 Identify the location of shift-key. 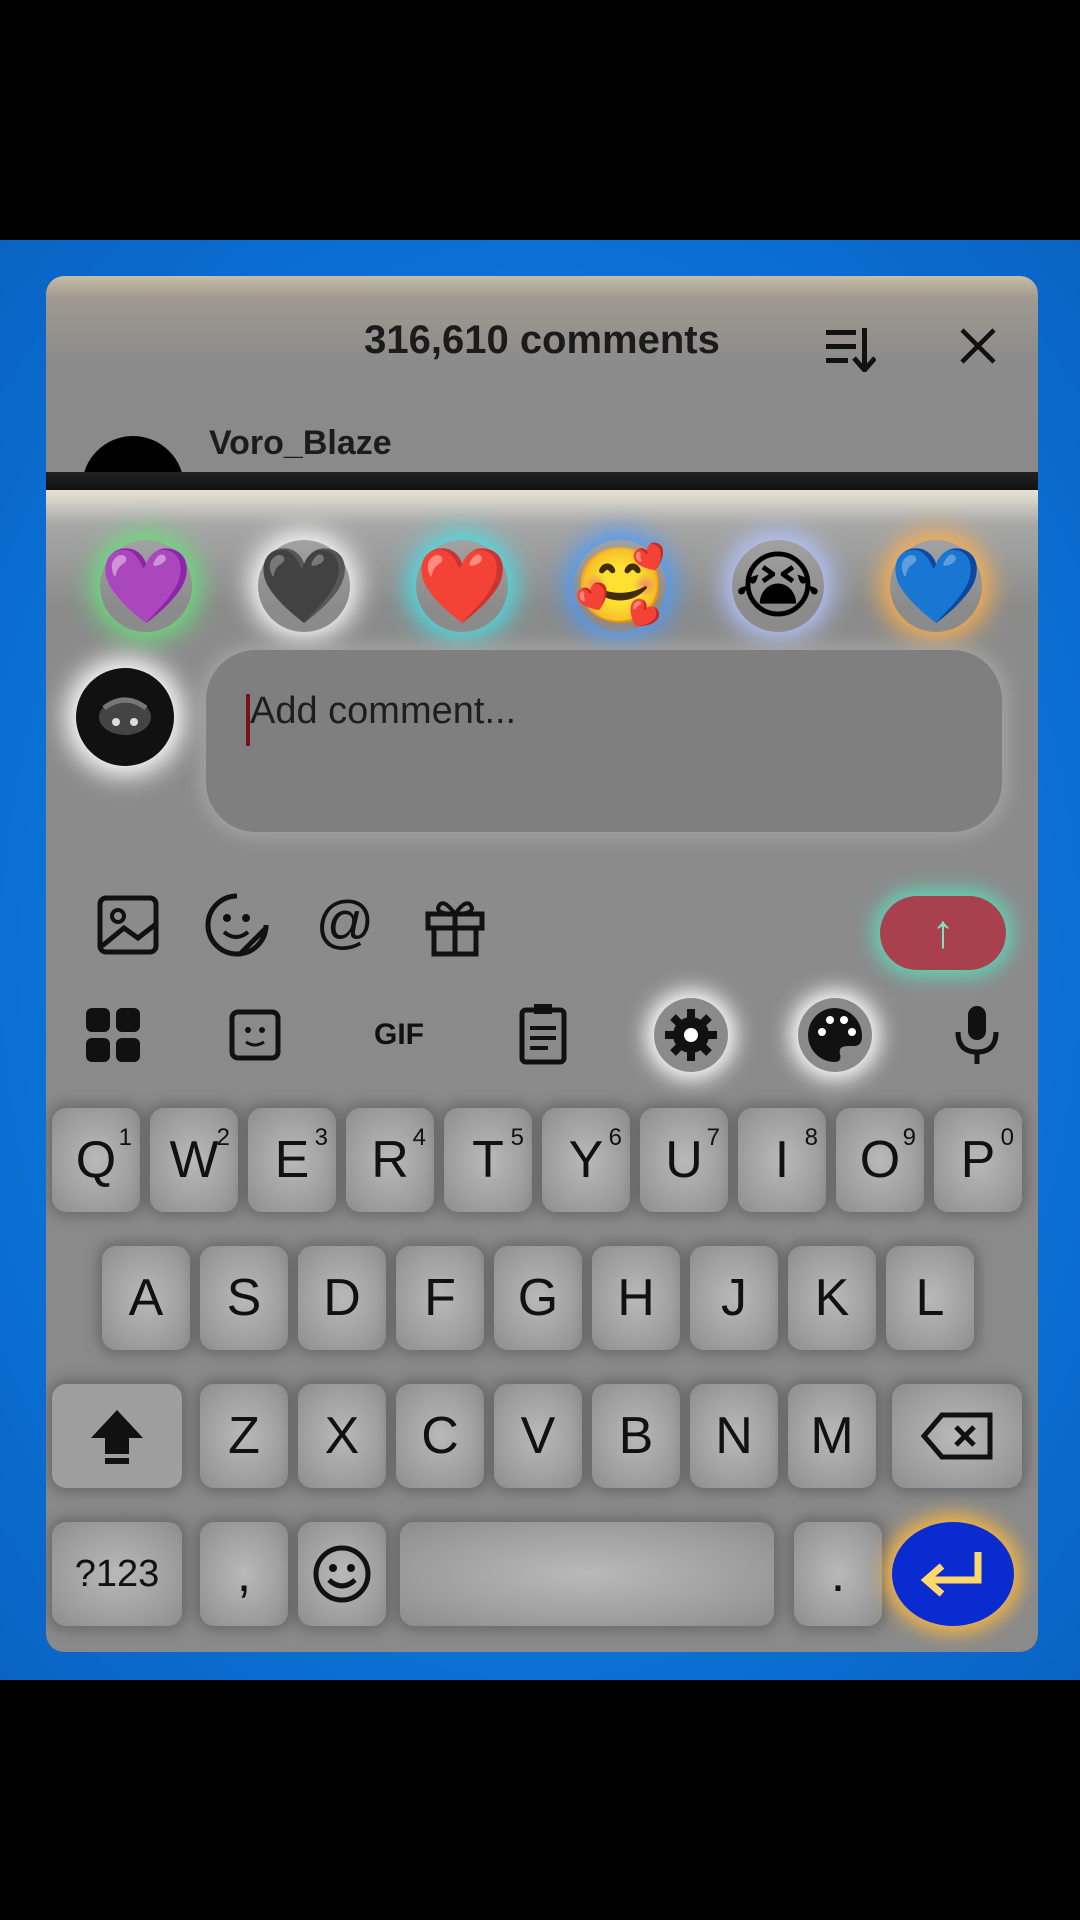
(117, 1436).